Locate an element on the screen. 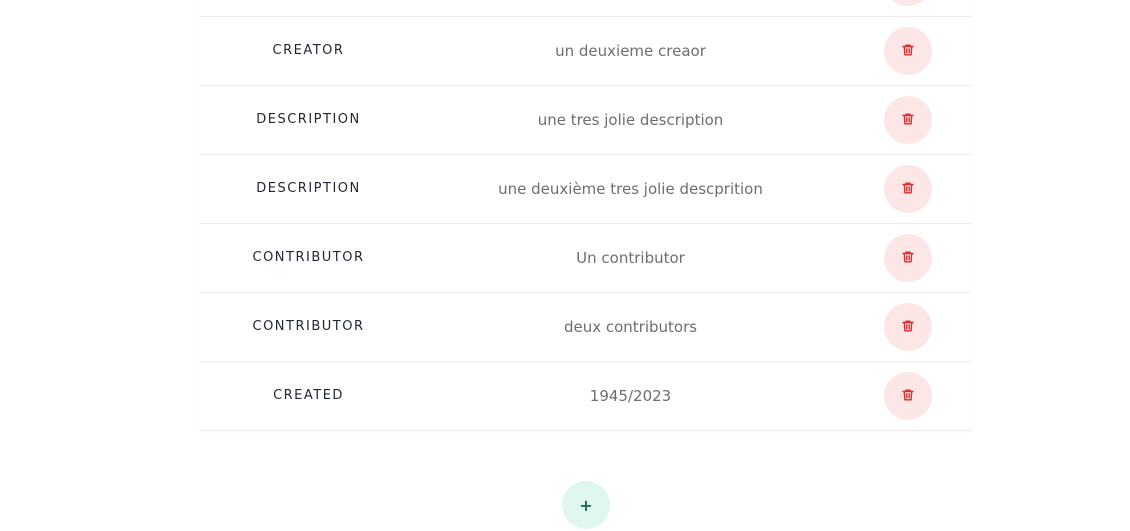  table-row: CREATOR un deuxieme creaor is located at coordinates (585, 51).